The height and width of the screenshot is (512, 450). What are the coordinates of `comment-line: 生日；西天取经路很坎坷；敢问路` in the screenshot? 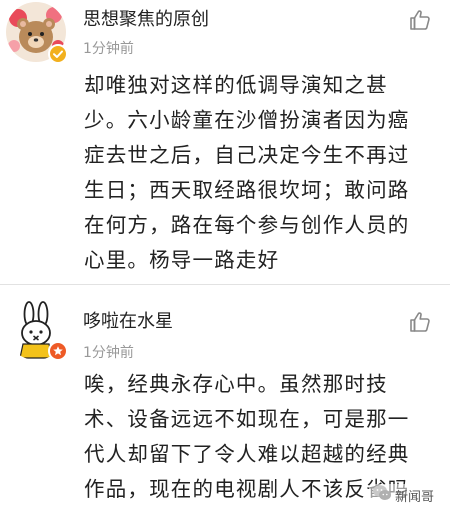 It's located at (247, 190).